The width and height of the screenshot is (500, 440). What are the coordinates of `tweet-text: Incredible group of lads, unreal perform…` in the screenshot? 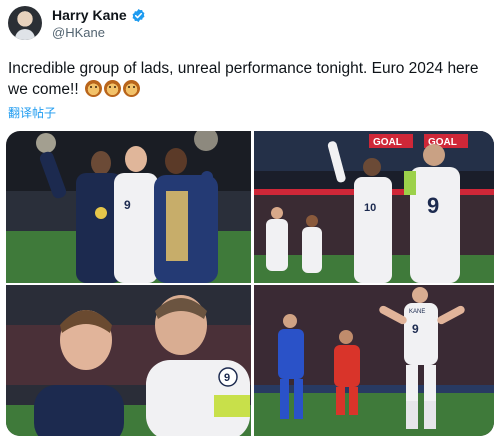 It's located at (252, 79).